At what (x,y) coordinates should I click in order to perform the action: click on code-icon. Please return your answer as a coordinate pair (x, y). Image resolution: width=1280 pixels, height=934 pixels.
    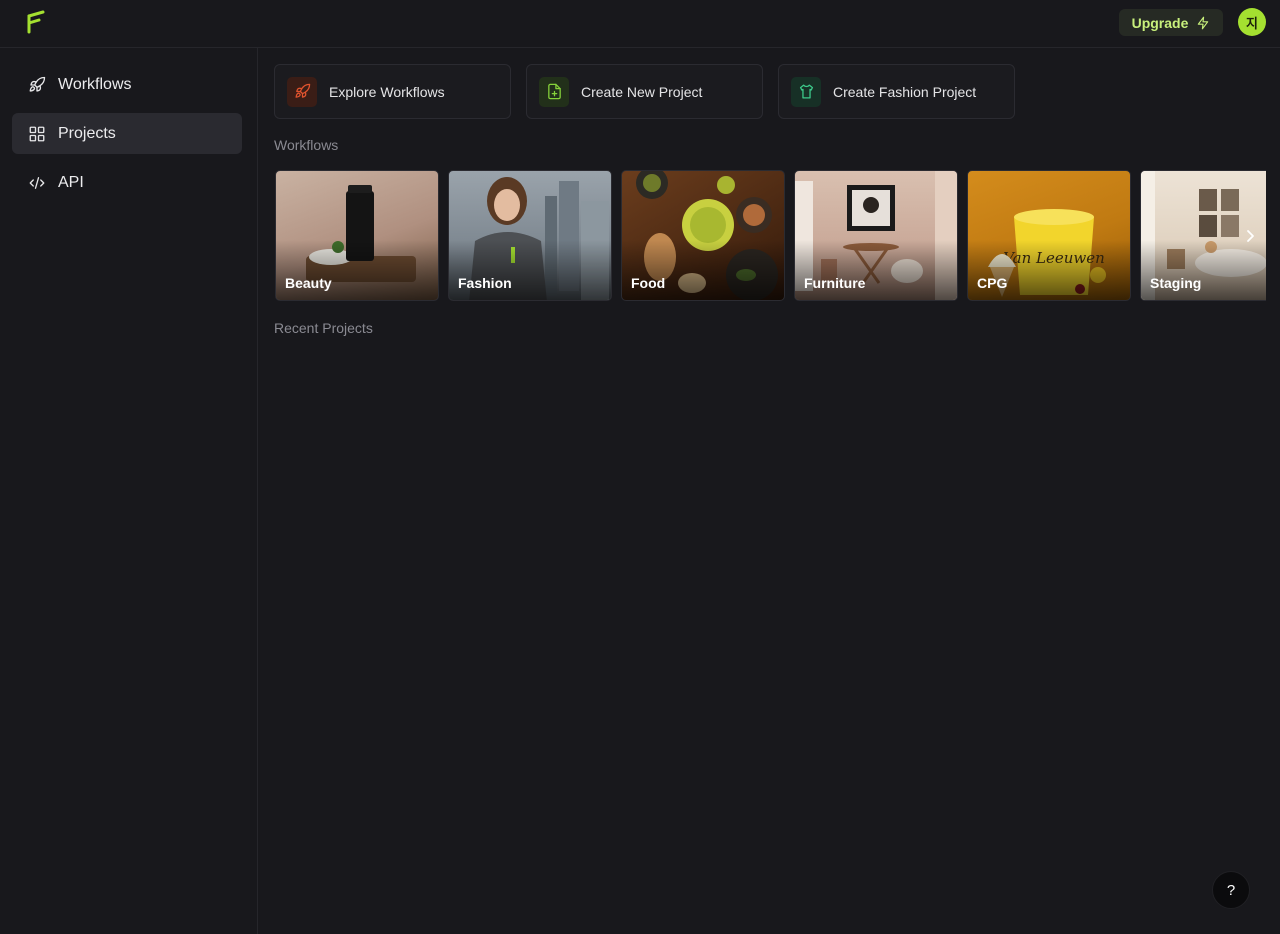
    Looking at the image, I should click on (37, 182).